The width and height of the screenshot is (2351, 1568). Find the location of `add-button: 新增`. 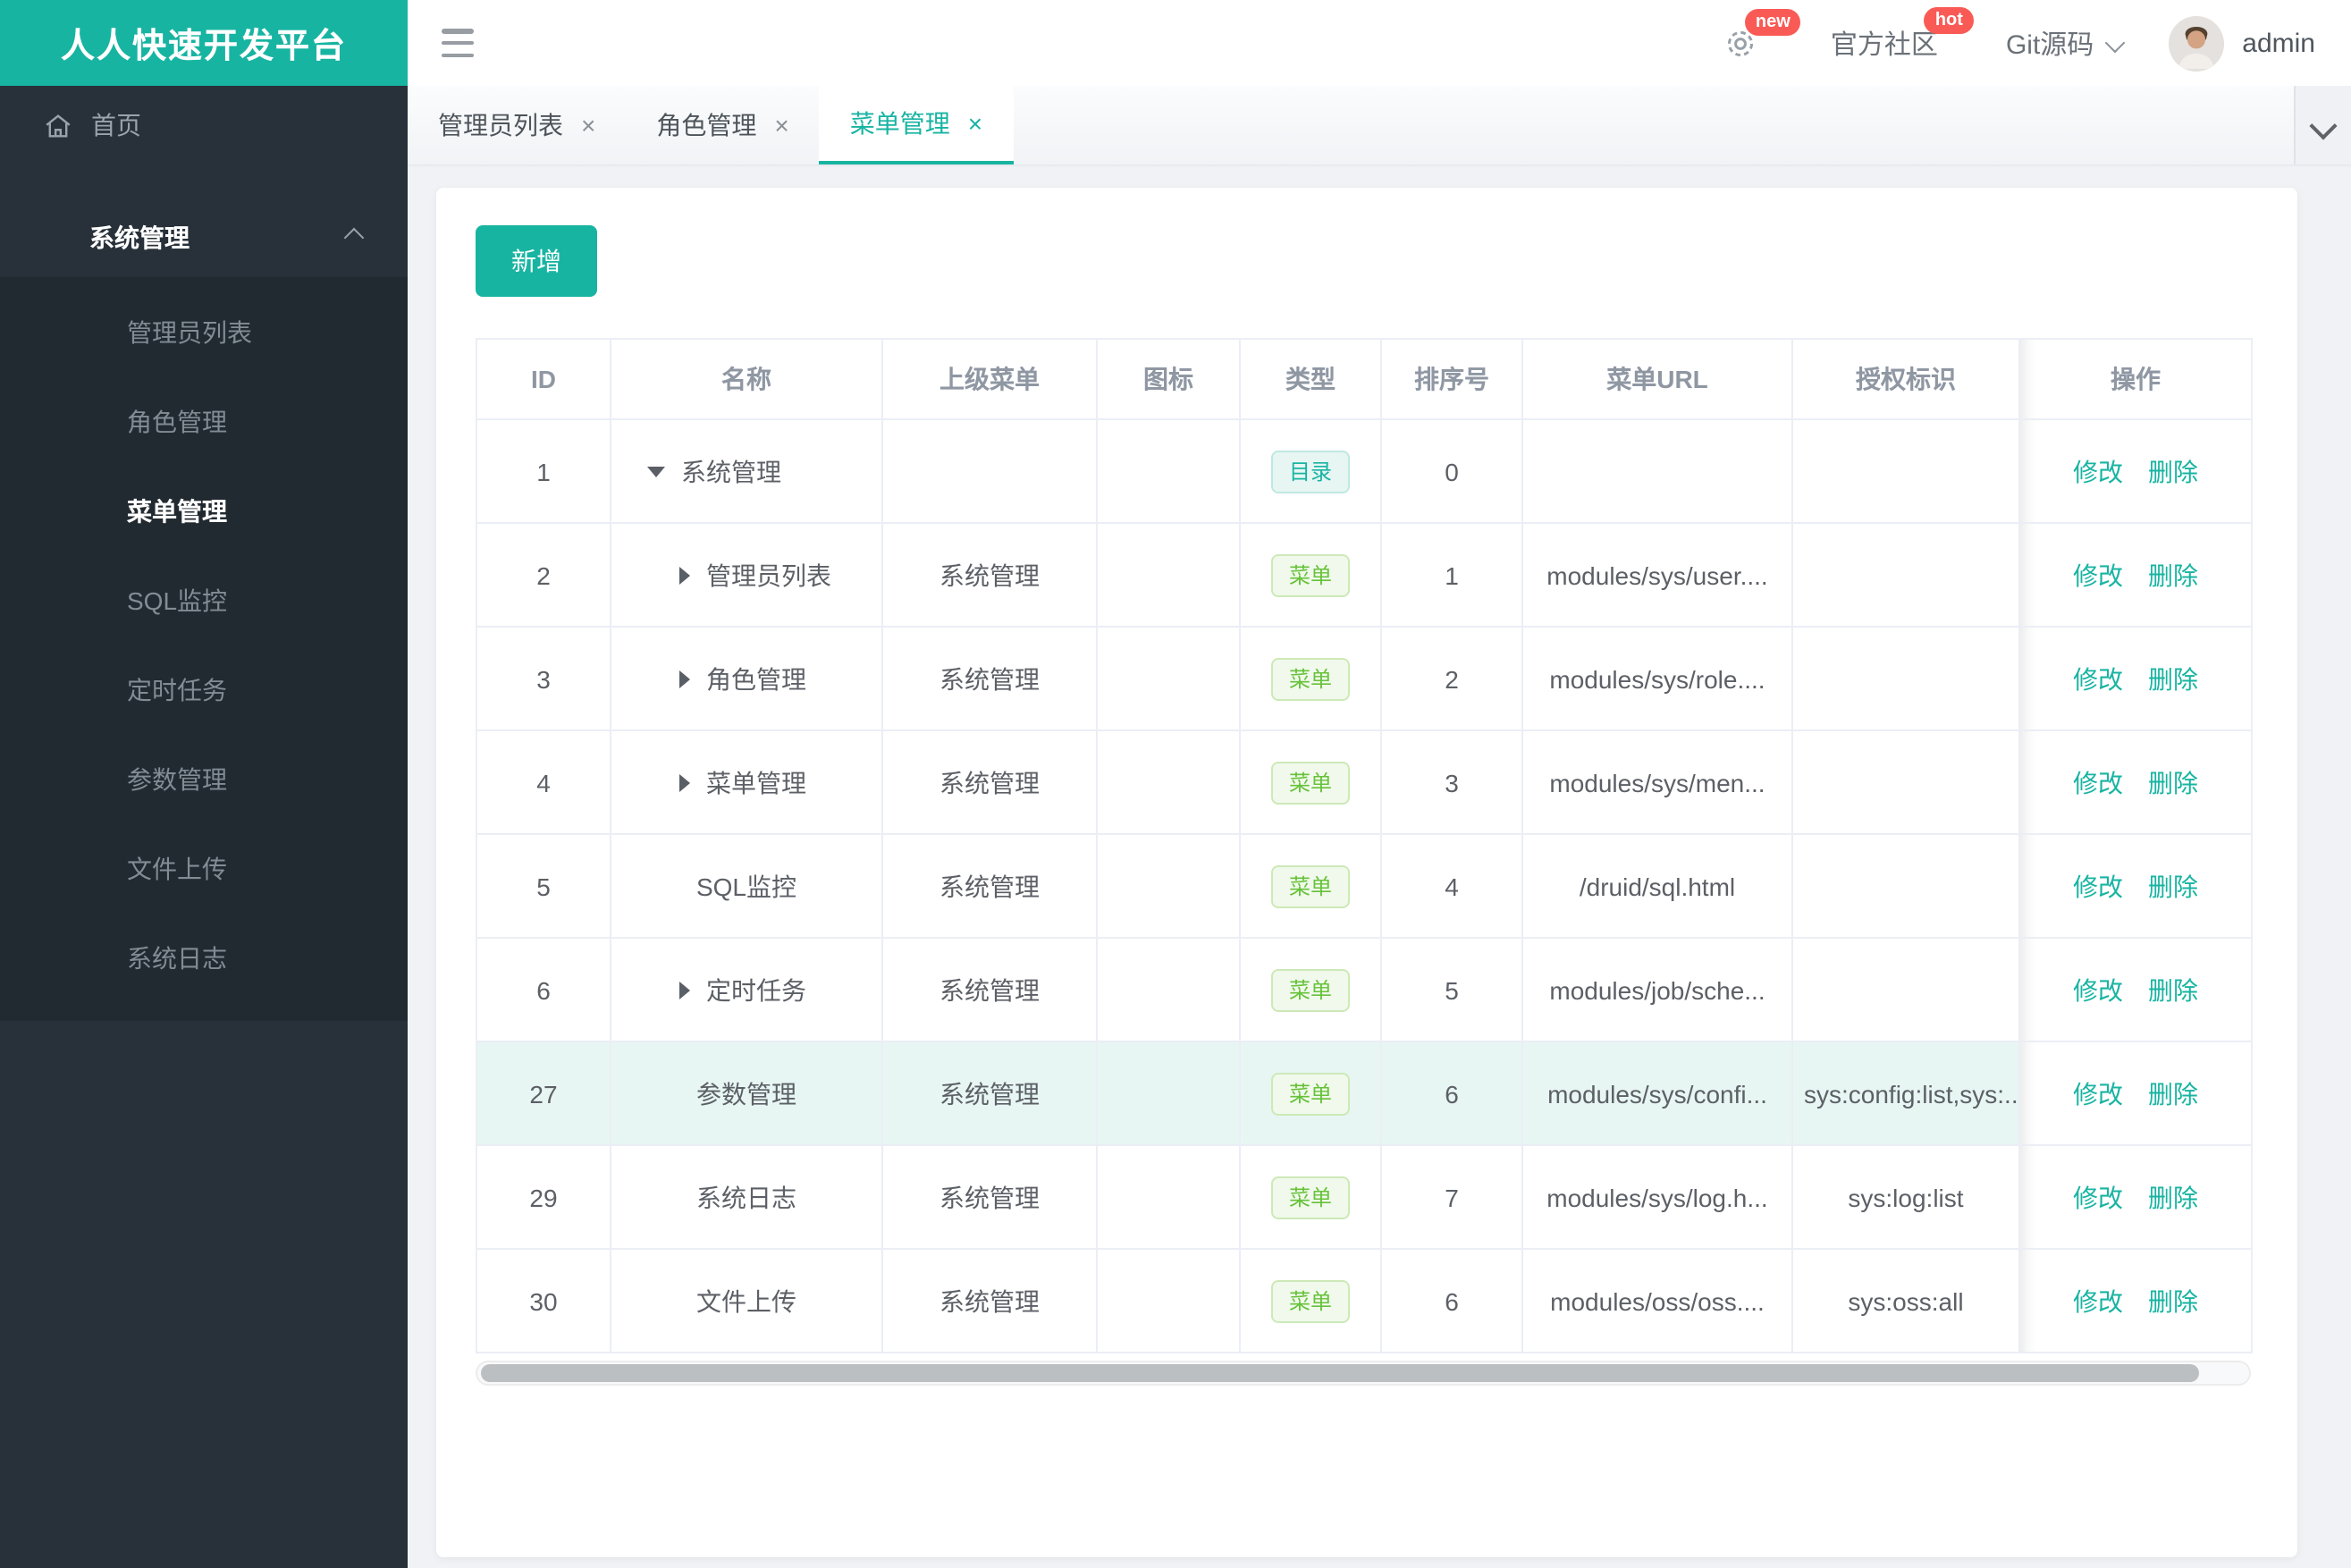

add-button: 新增 is located at coordinates (536, 261).